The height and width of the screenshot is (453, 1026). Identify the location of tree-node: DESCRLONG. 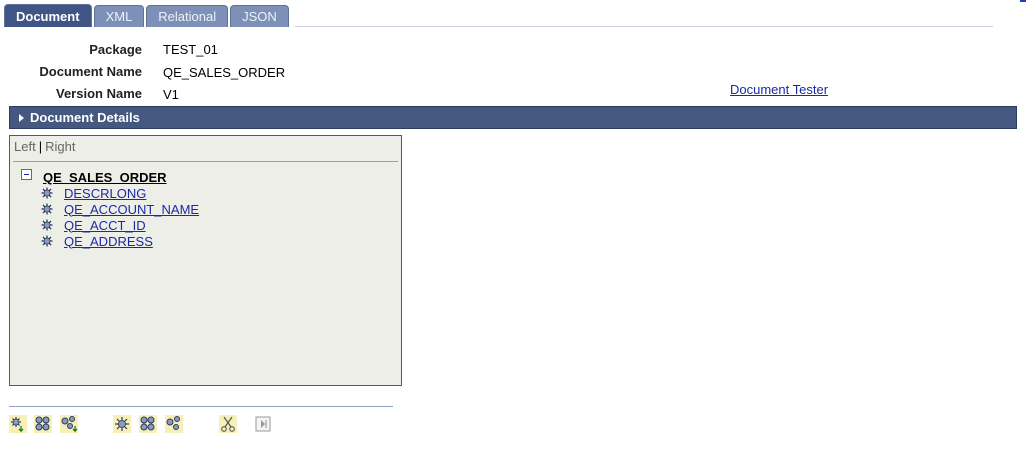
(93, 193).